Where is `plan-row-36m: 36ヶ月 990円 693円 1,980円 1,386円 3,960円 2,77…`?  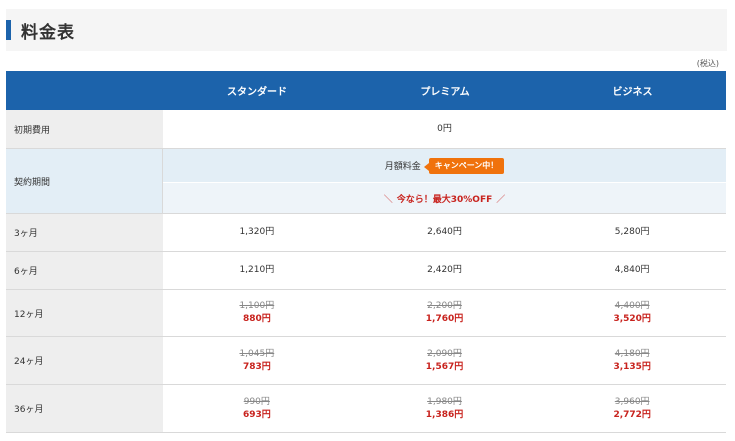
plan-row-36m: 36ヶ月 990円 693円 1,980円 1,386円 3,960円 2,77… is located at coordinates (366, 409).